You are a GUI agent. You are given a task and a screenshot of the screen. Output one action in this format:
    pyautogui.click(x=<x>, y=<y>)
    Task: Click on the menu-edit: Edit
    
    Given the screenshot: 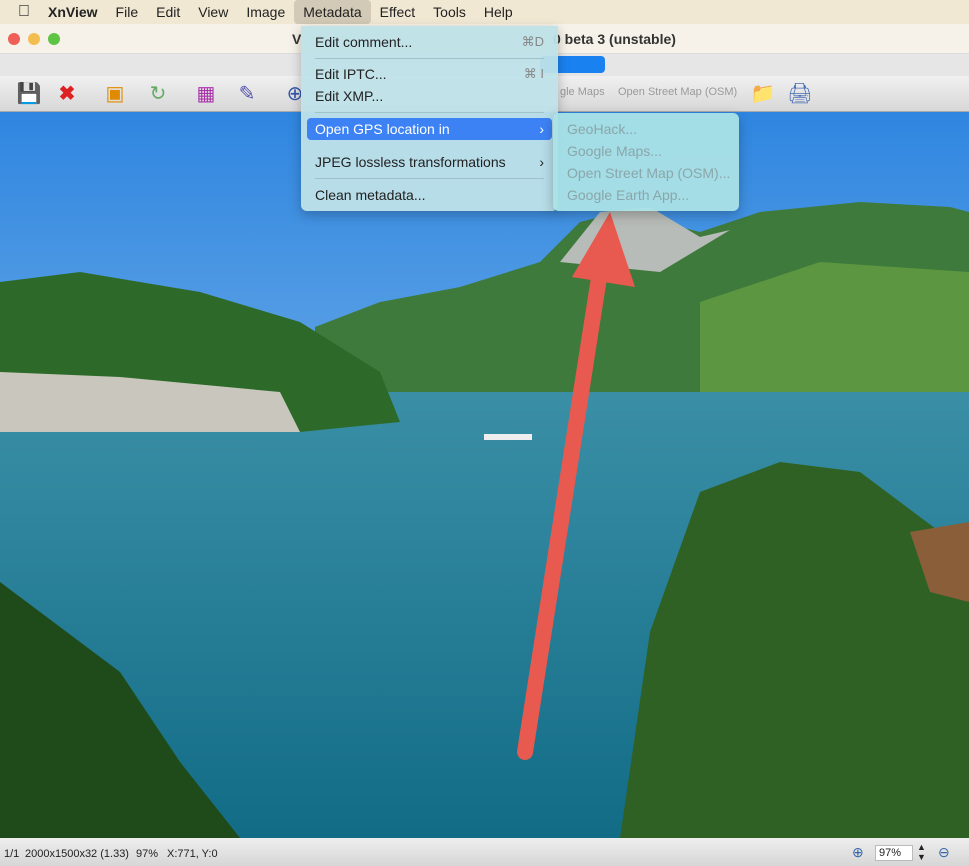 What is the action you would take?
    pyautogui.click(x=168, y=12)
    